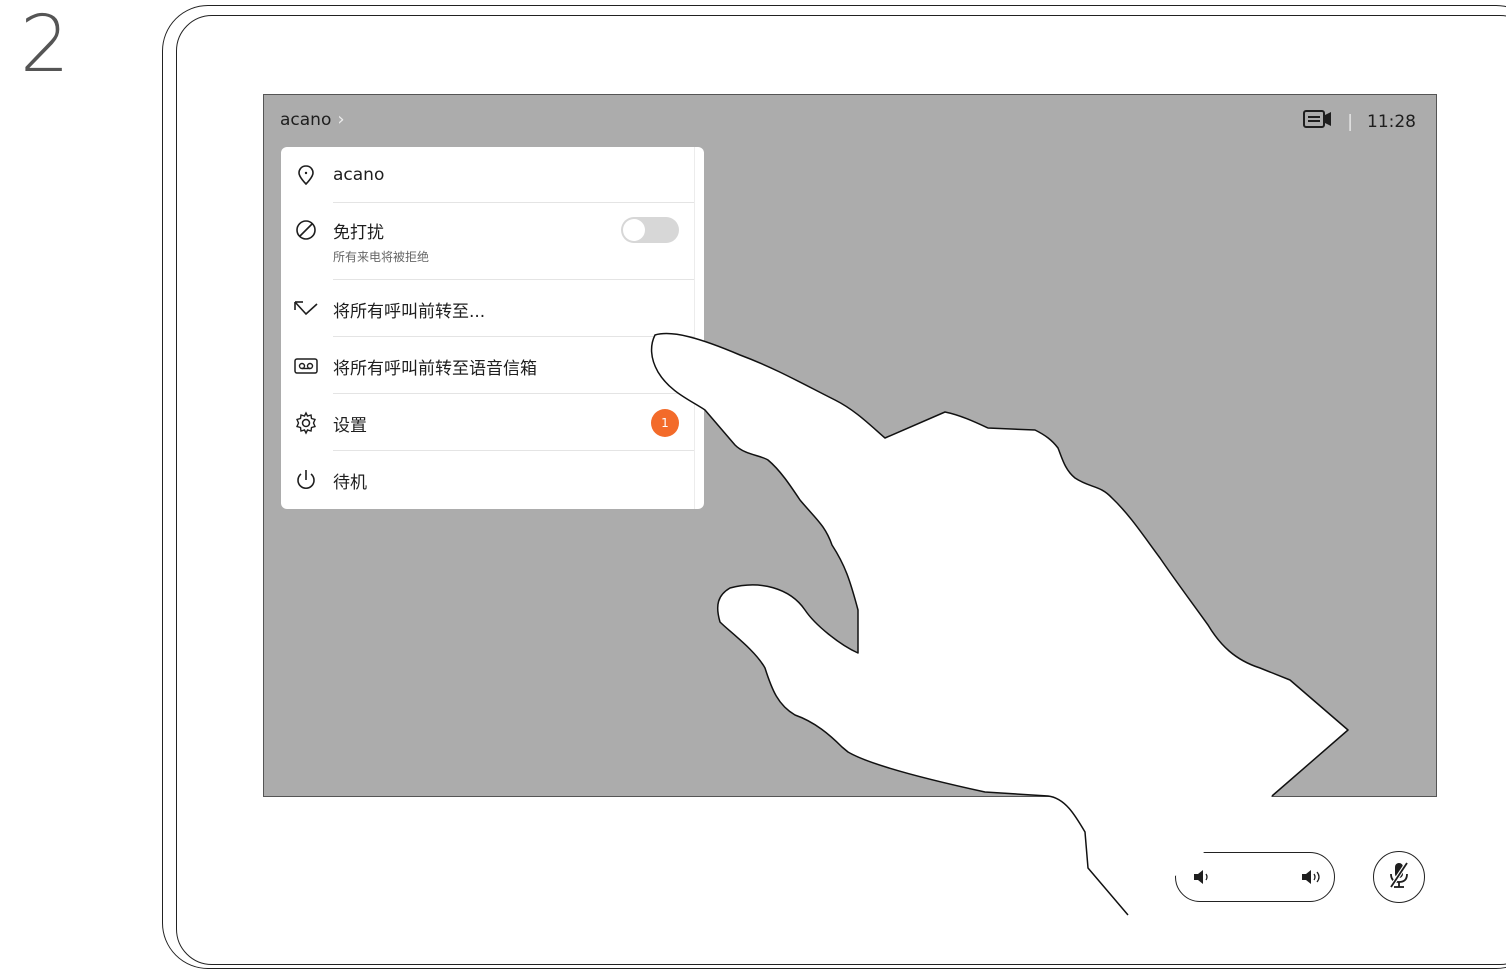 The width and height of the screenshot is (1506, 970). Describe the element at coordinates (306, 366) in the screenshot. I see `voicemail-icon` at that location.